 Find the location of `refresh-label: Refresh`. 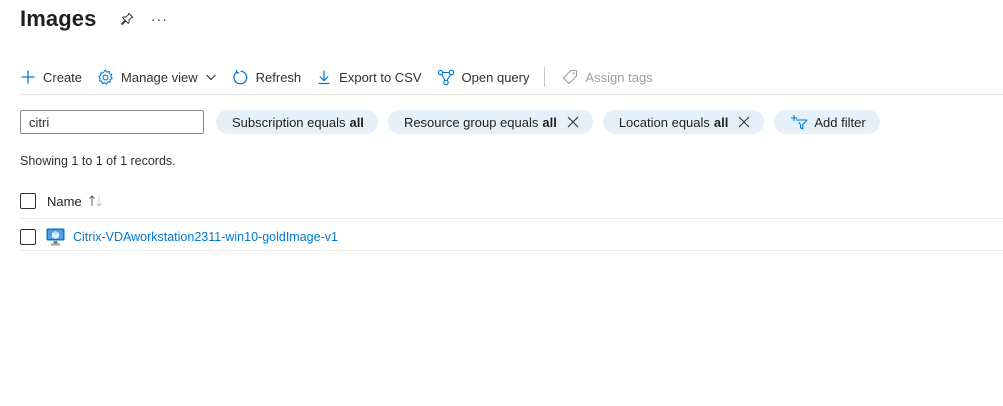

refresh-label: Refresh is located at coordinates (278, 77).